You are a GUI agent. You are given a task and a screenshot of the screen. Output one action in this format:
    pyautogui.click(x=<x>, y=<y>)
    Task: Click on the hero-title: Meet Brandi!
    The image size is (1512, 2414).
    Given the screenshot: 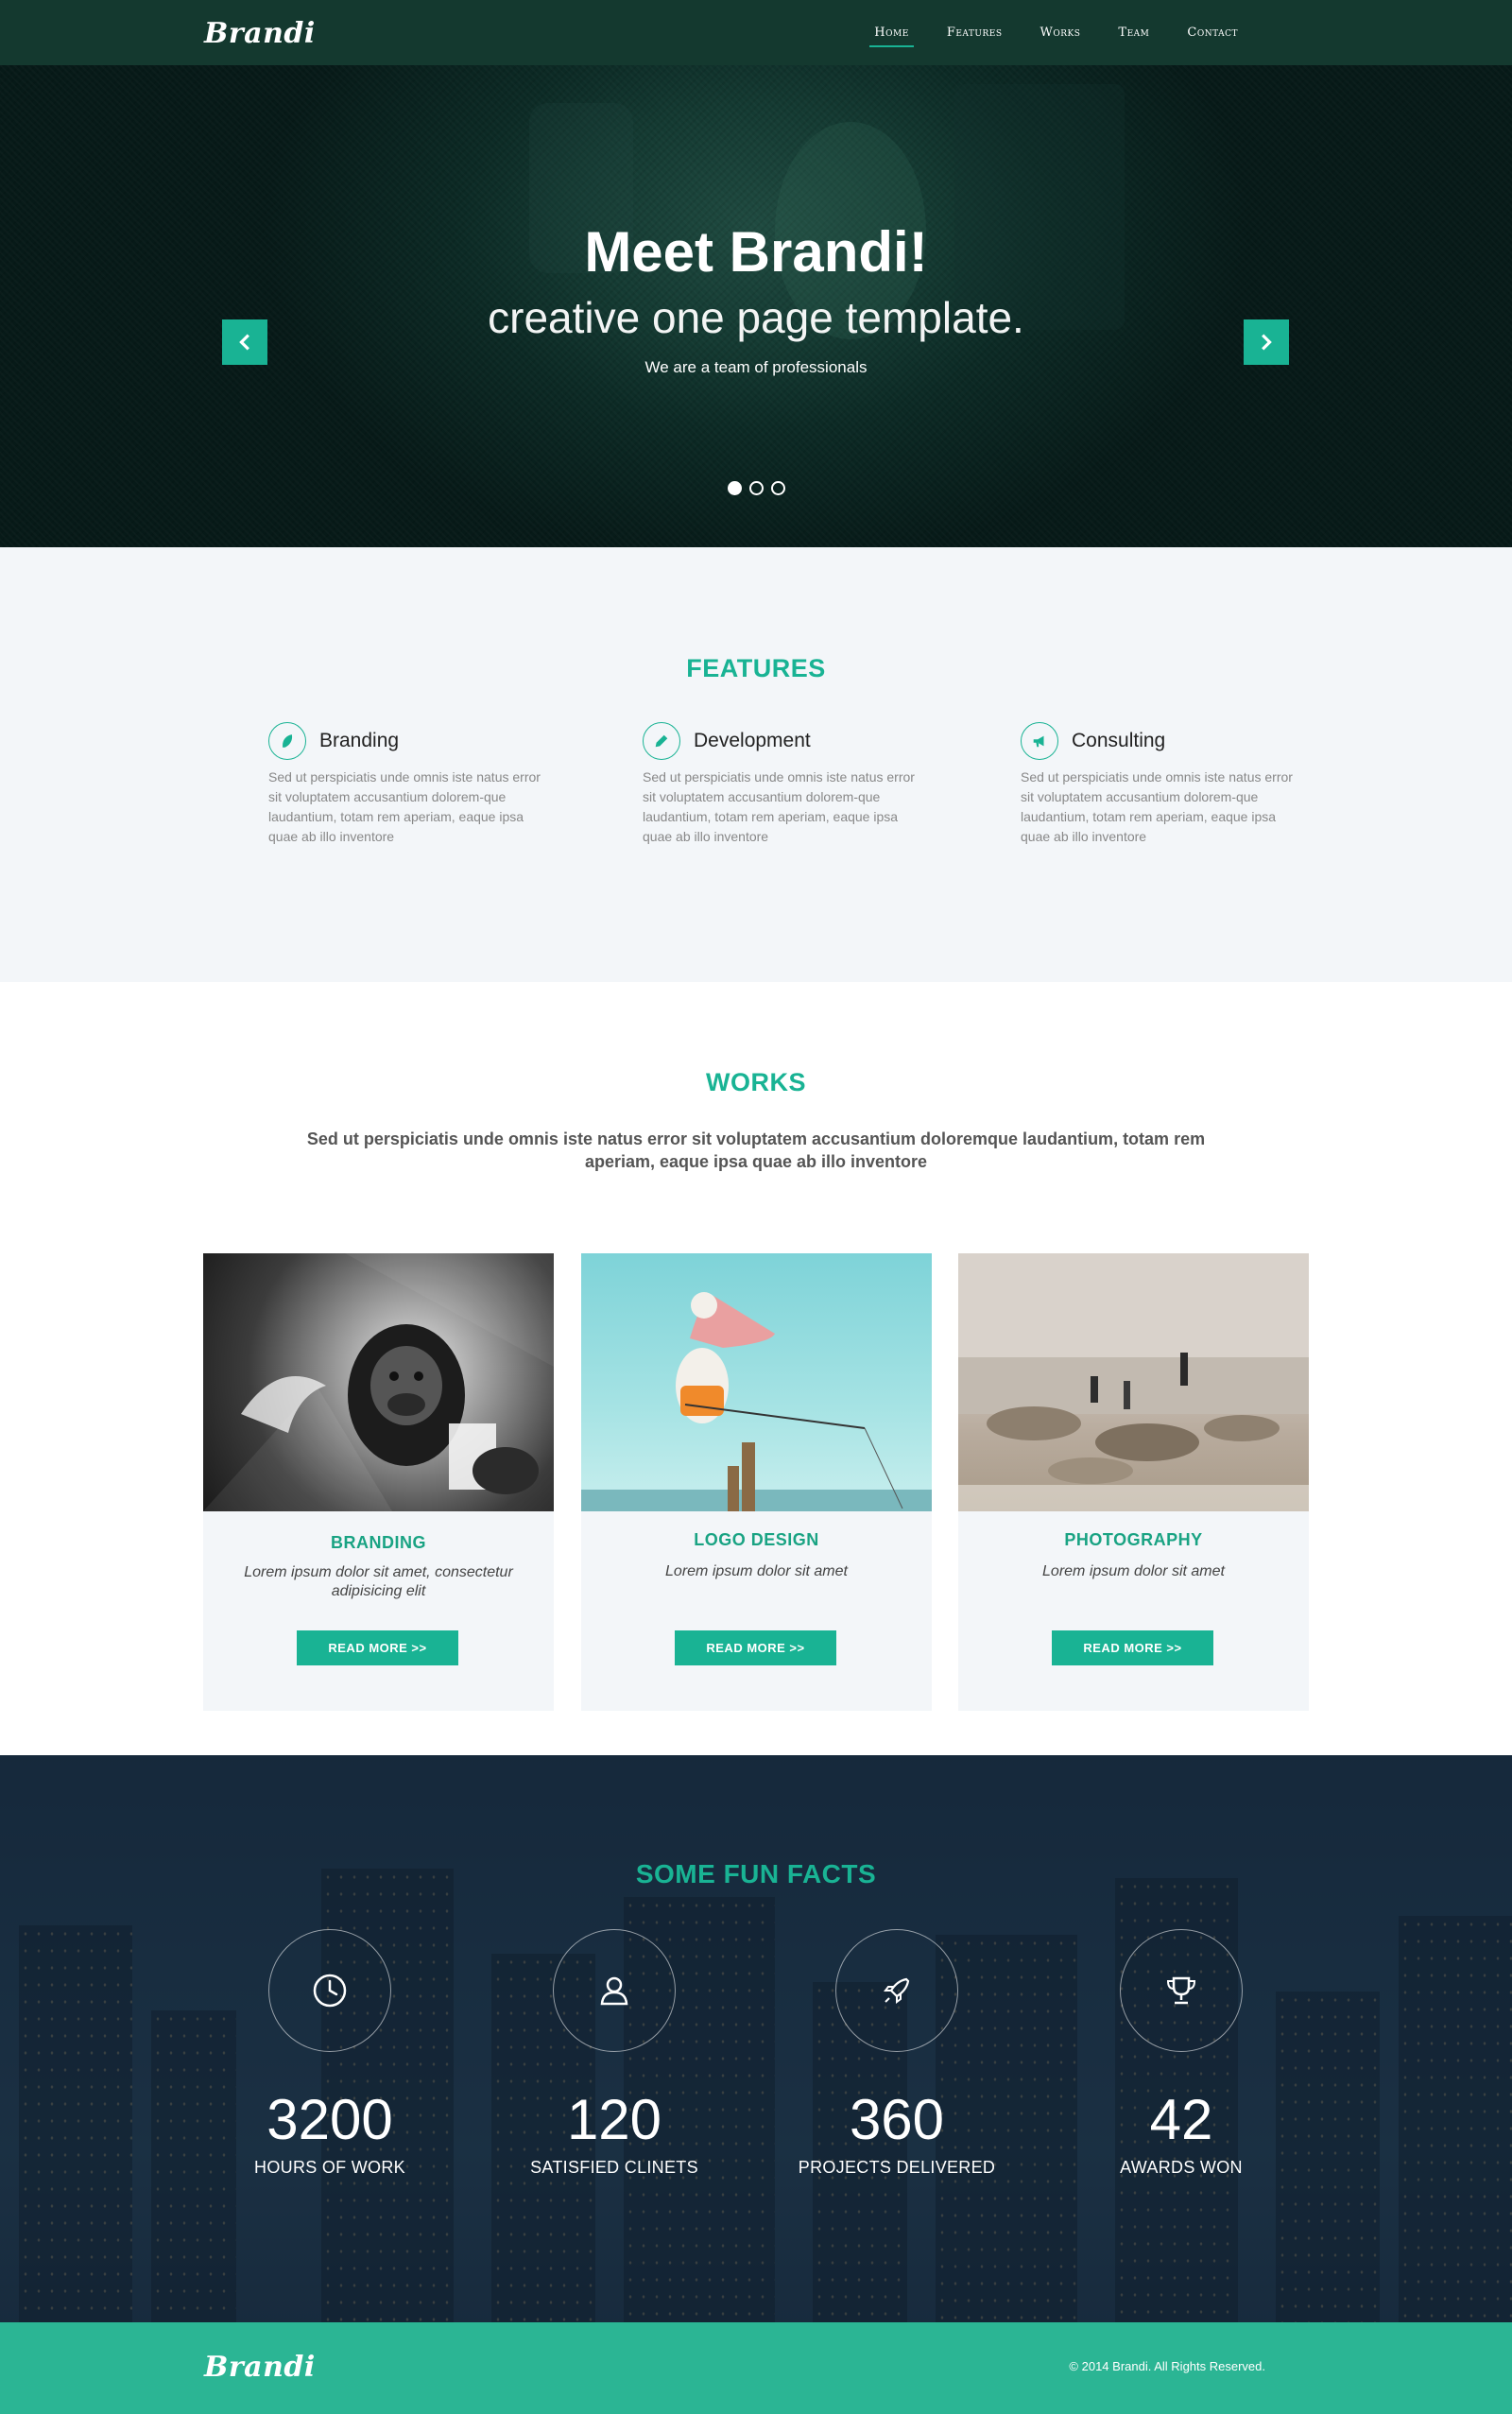 What is the action you would take?
    pyautogui.click(x=756, y=252)
    